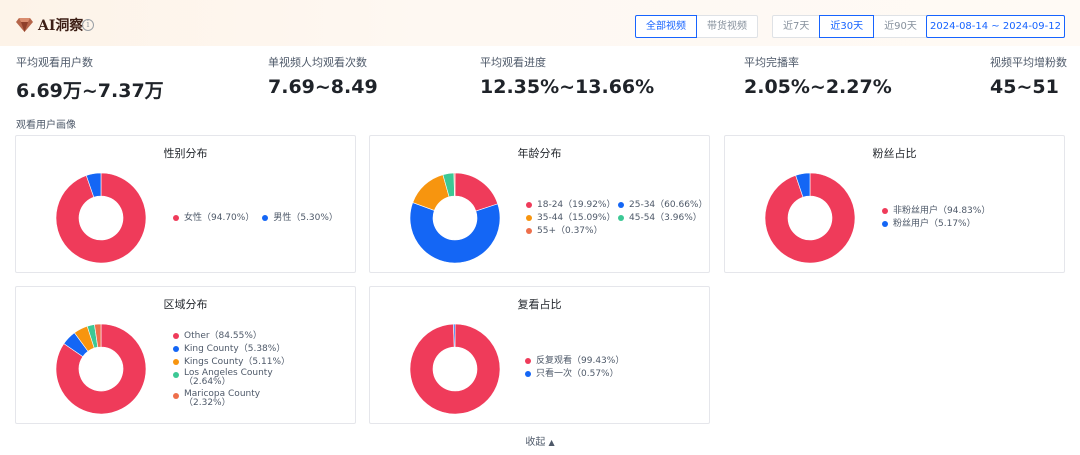 This screenshot has height=455, width=1080. What do you see at coordinates (259, 218) in the screenshot?
I see `chart-legend: 女性（94.70%） 男性（5.30%）` at bounding box center [259, 218].